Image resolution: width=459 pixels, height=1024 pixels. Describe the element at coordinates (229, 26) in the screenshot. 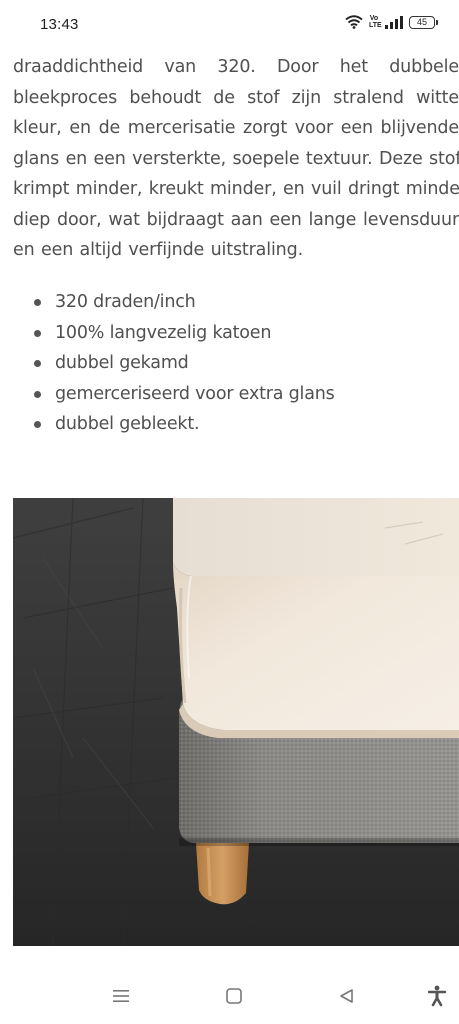

I see `status-bar: 13:43 Vo LTE 45` at that location.